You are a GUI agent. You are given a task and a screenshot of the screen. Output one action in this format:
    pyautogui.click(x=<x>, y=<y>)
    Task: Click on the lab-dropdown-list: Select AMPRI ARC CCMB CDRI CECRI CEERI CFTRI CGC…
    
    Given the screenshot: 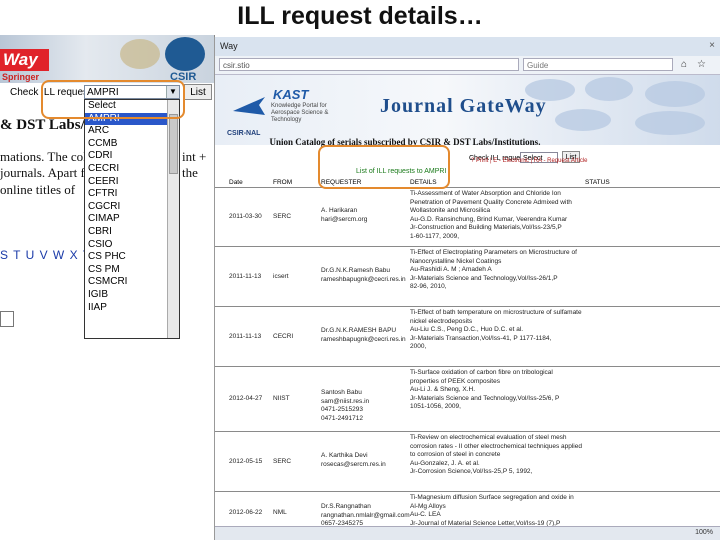 What is the action you would take?
    pyautogui.click(x=132, y=219)
    